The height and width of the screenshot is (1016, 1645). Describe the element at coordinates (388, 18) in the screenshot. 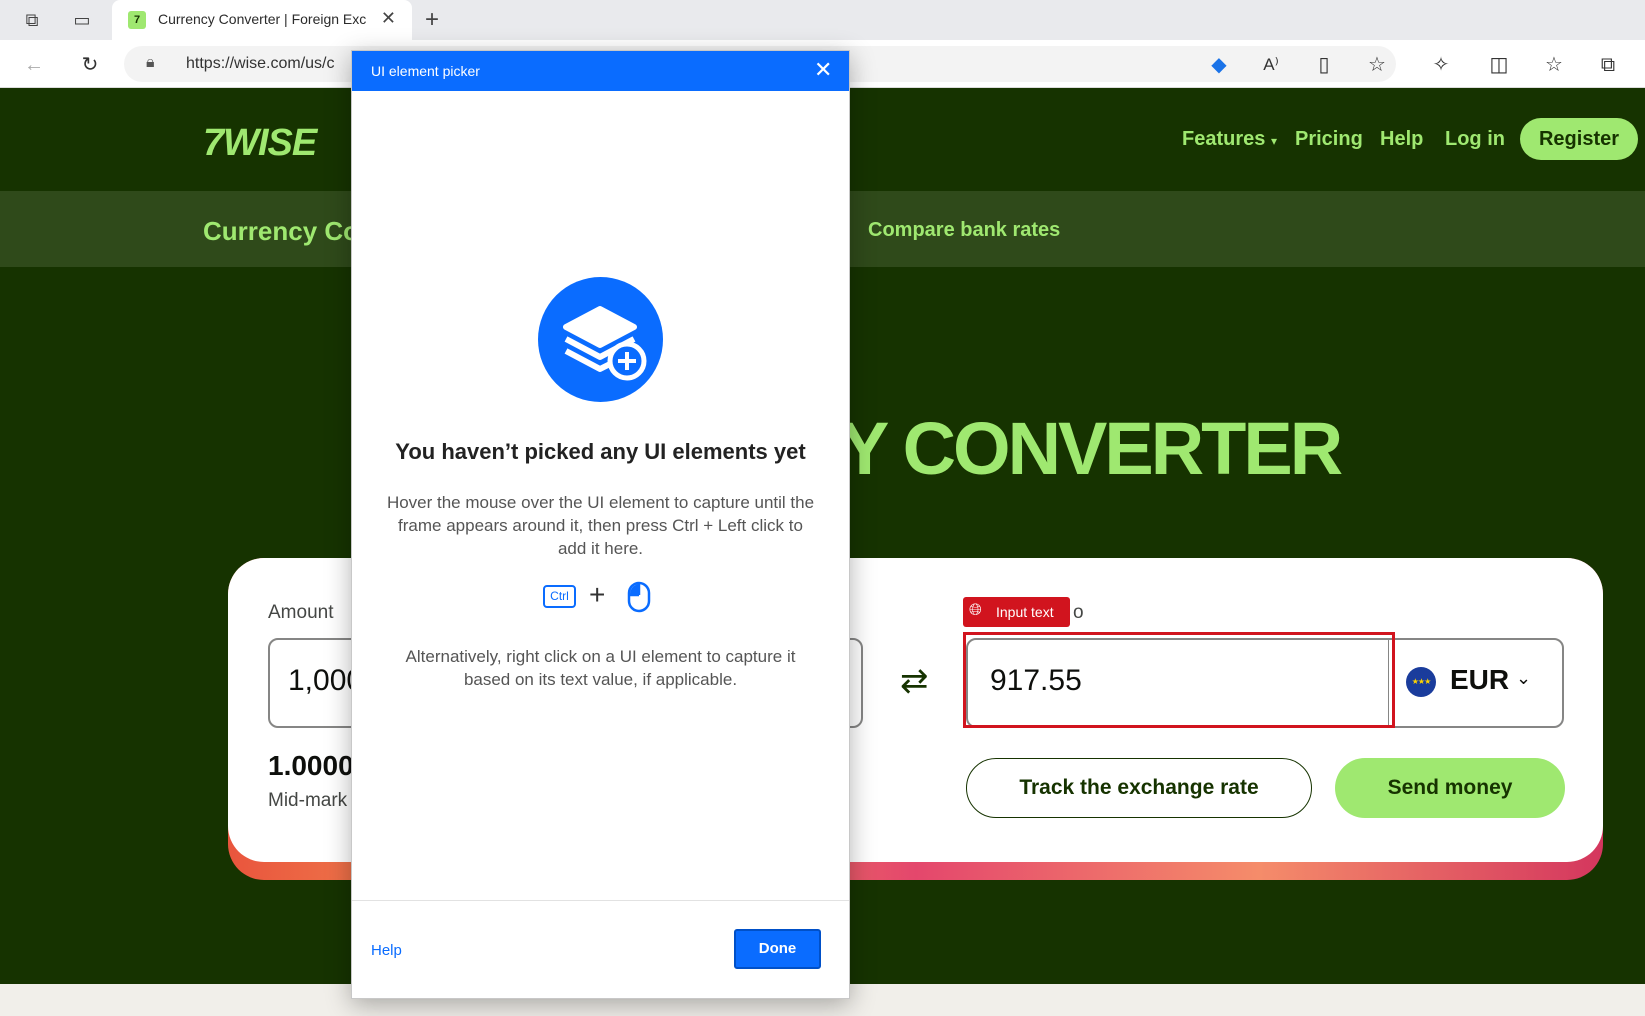

I see `tab-close-icon: ✕` at that location.